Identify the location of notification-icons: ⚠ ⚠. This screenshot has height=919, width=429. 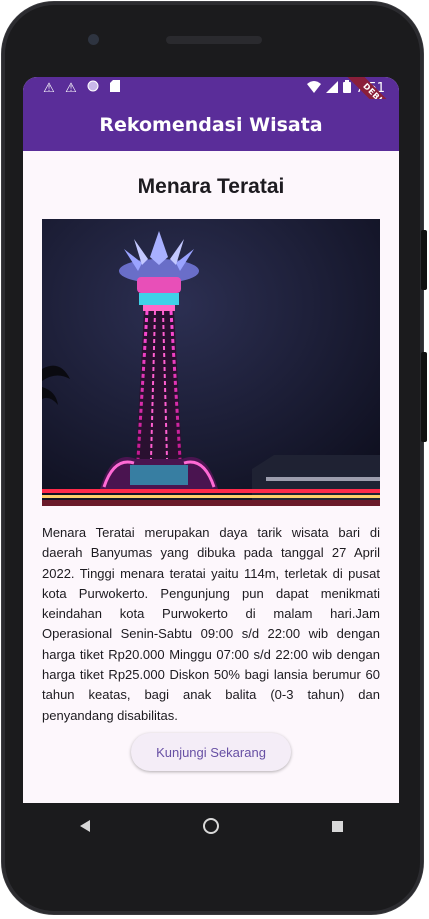
(82, 88).